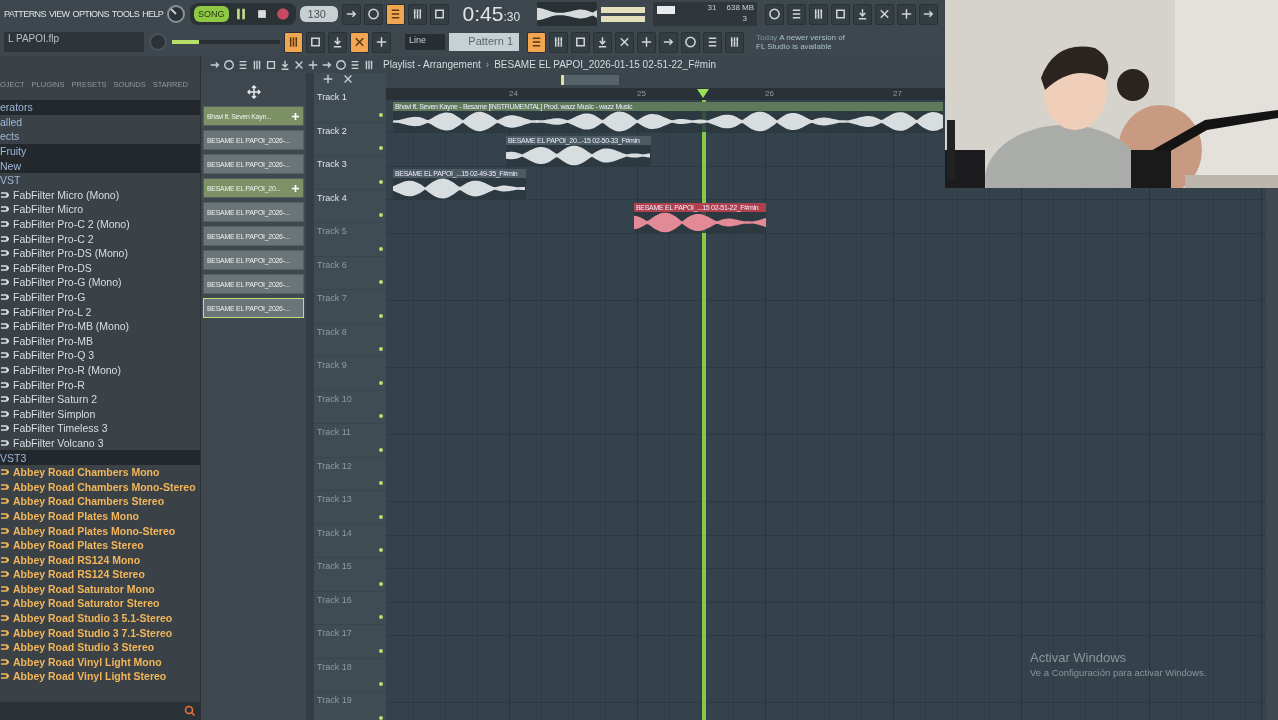  Describe the element at coordinates (271, 64) in the screenshot. I see `square-icon` at that location.